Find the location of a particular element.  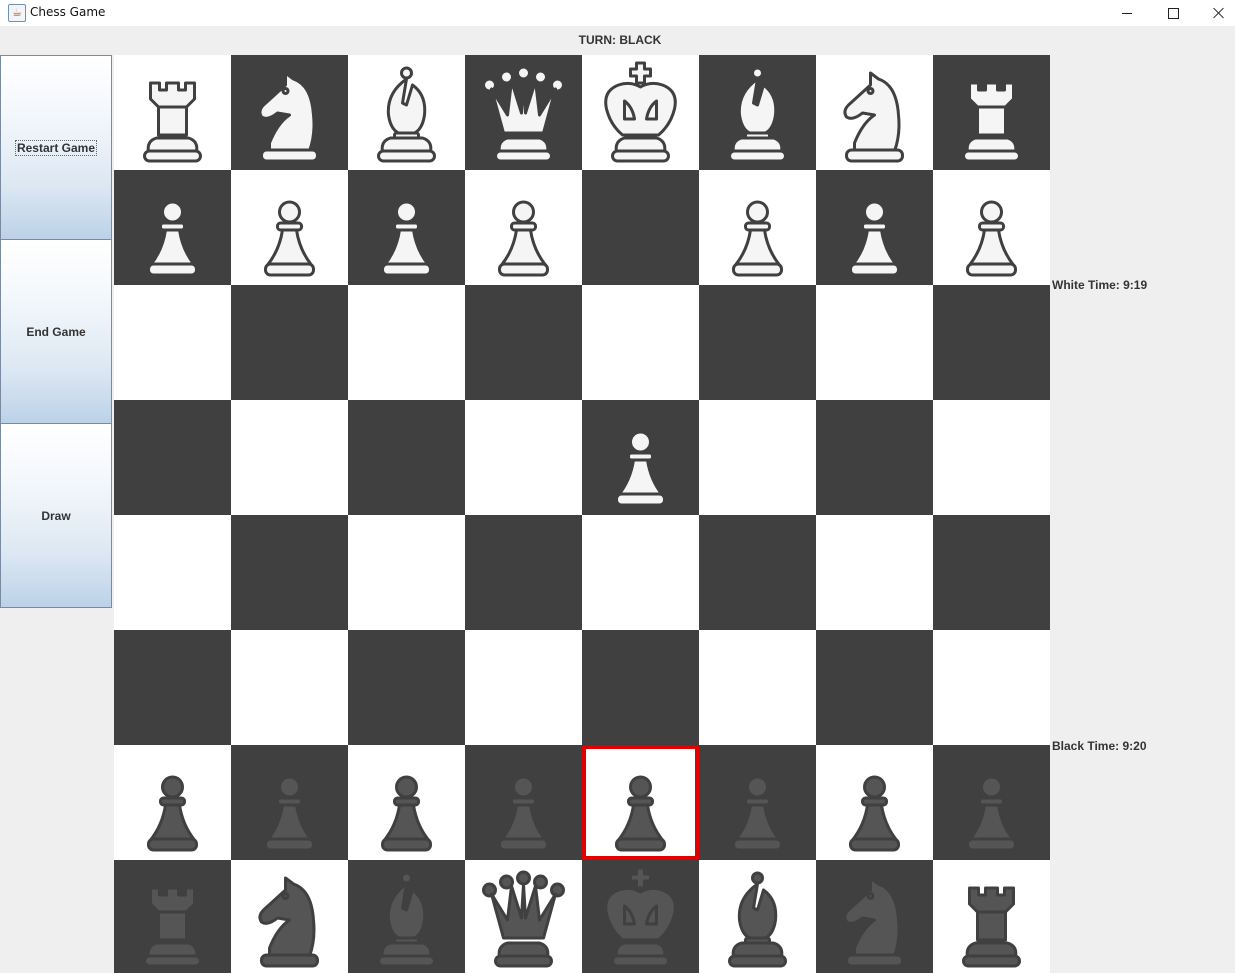

square-d8 is located at coordinates (523, 112).